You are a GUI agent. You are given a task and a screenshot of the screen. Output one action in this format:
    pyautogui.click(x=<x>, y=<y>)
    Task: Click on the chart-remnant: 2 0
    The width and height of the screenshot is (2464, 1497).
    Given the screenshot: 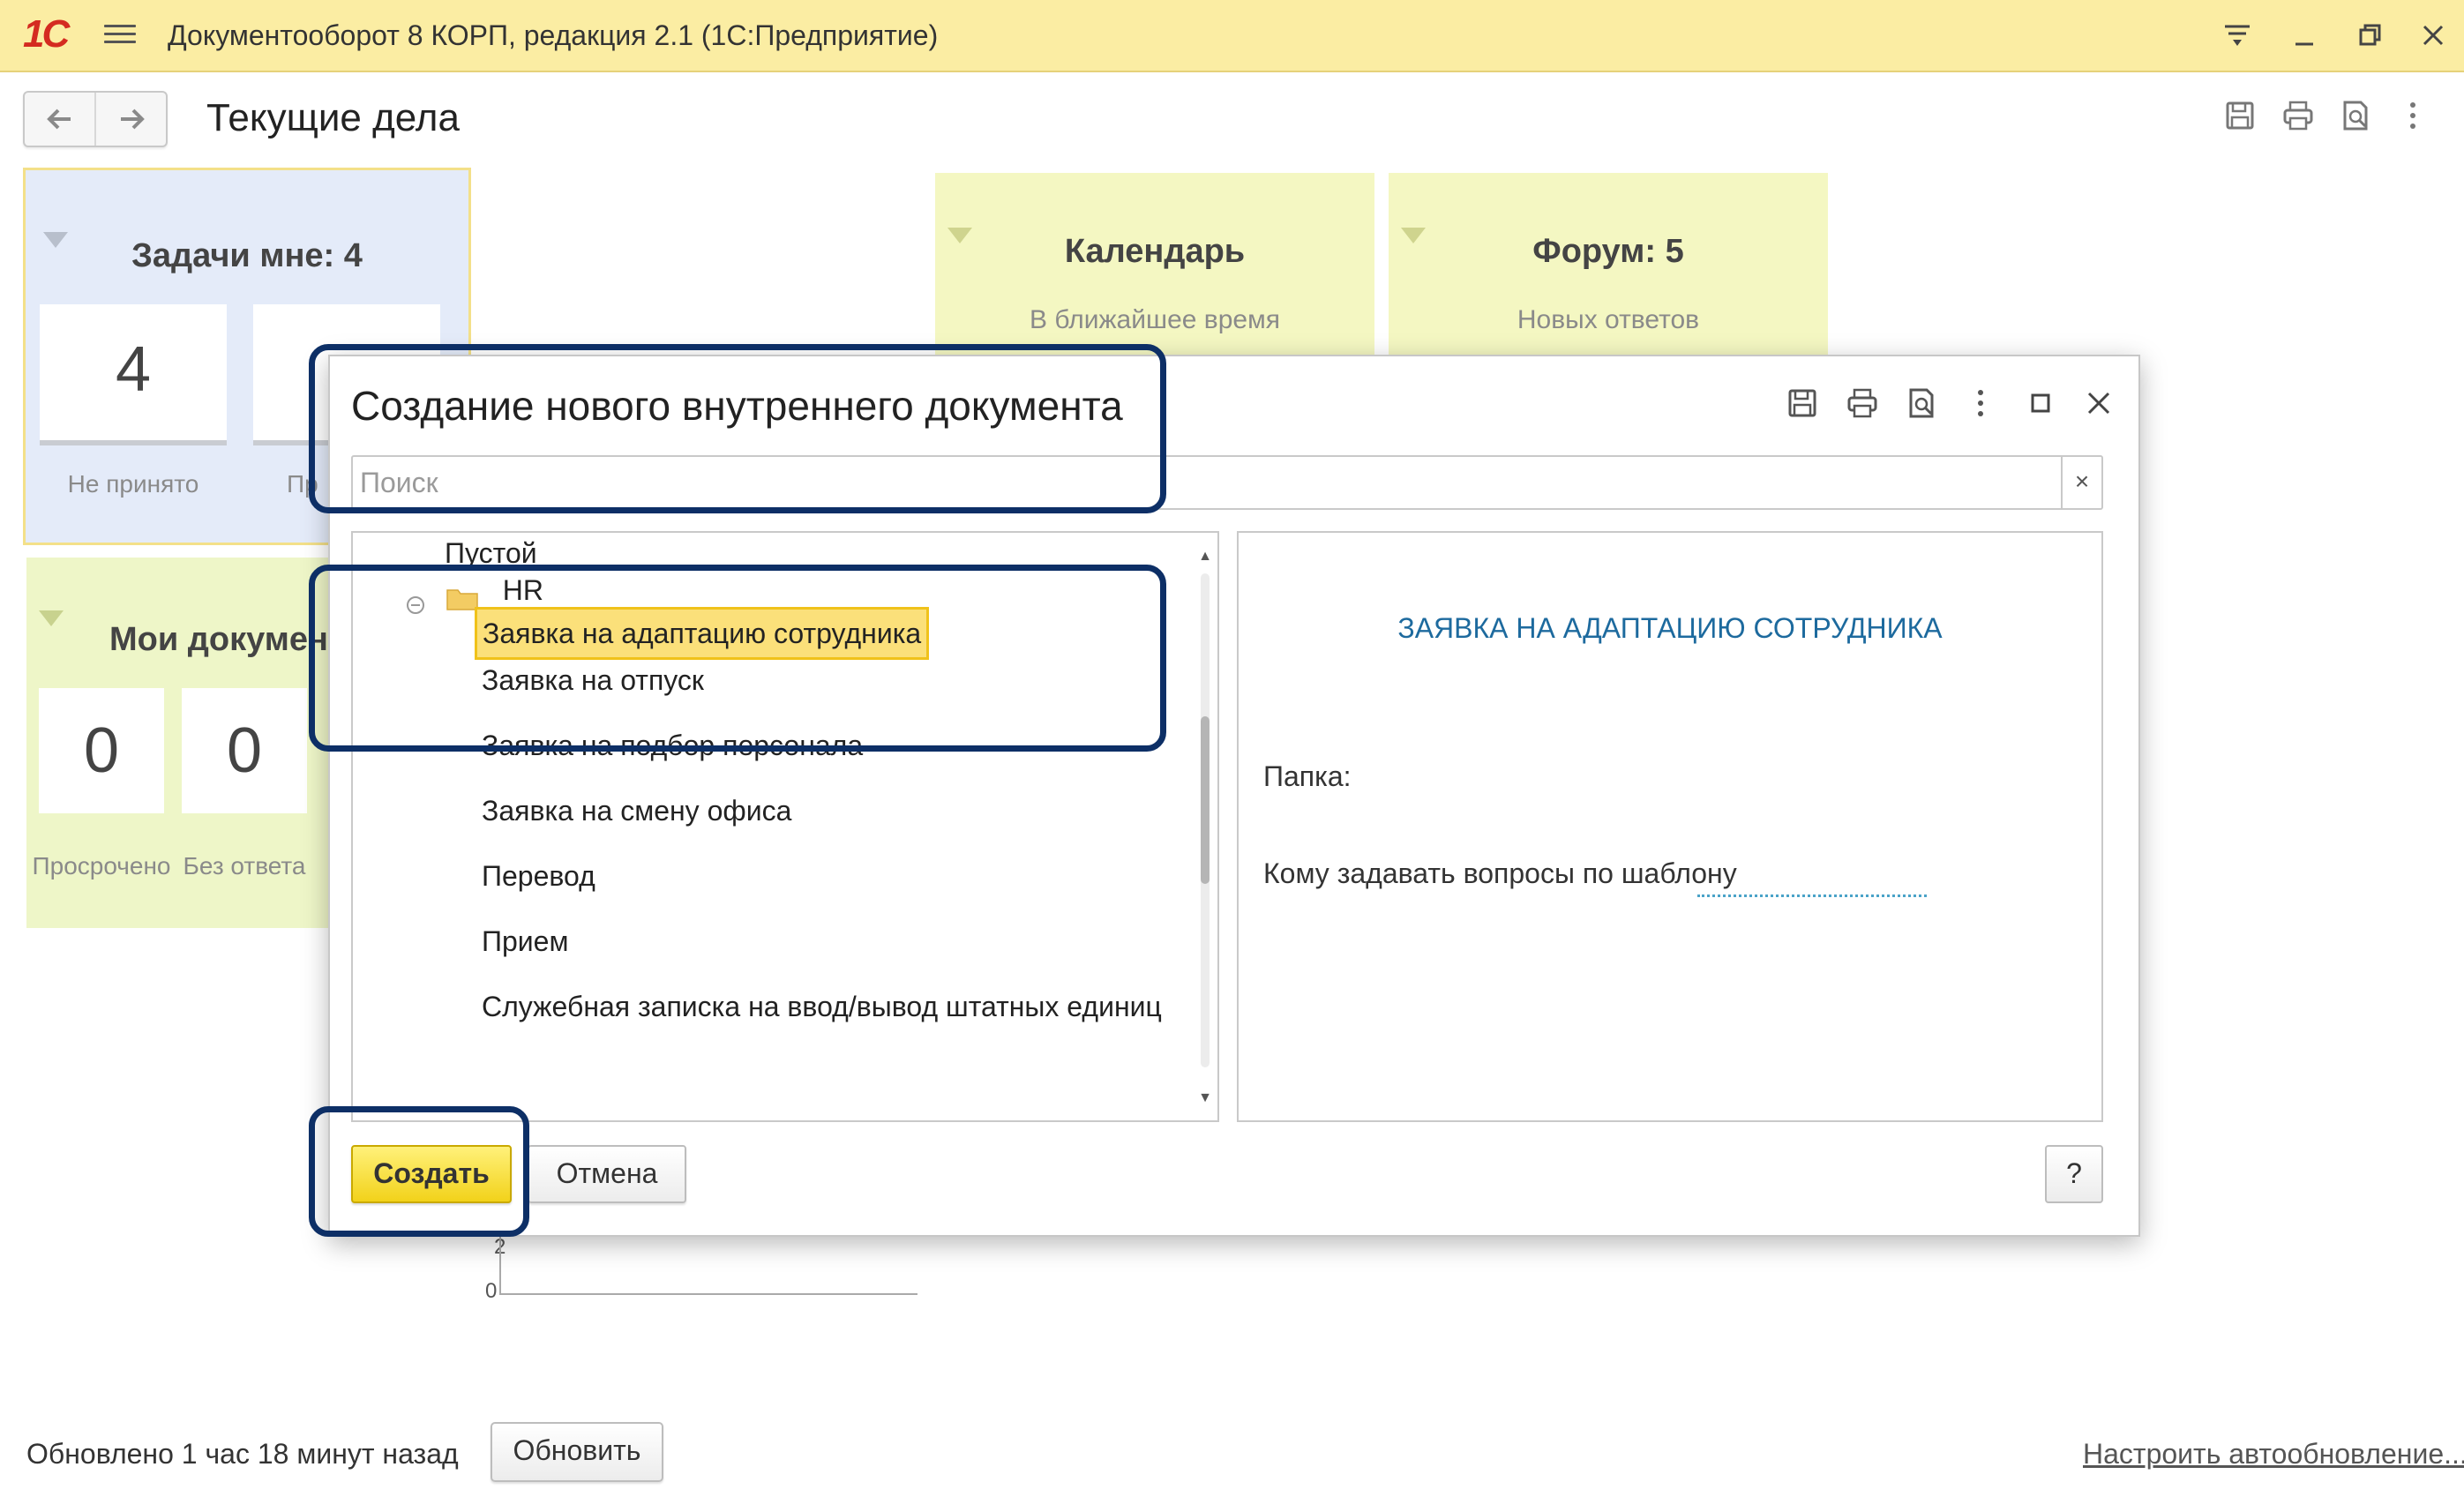 What is the action you would take?
    pyautogui.click(x=701, y=1269)
    